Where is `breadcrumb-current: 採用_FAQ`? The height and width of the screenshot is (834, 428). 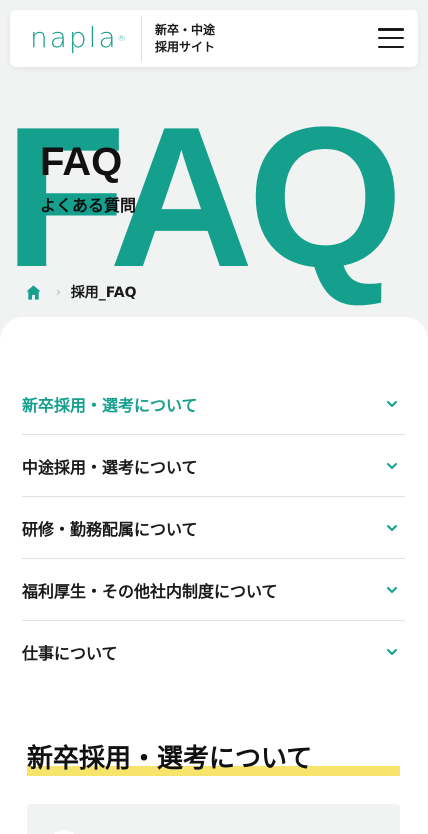 breadcrumb-current: 採用_FAQ is located at coordinates (103, 293).